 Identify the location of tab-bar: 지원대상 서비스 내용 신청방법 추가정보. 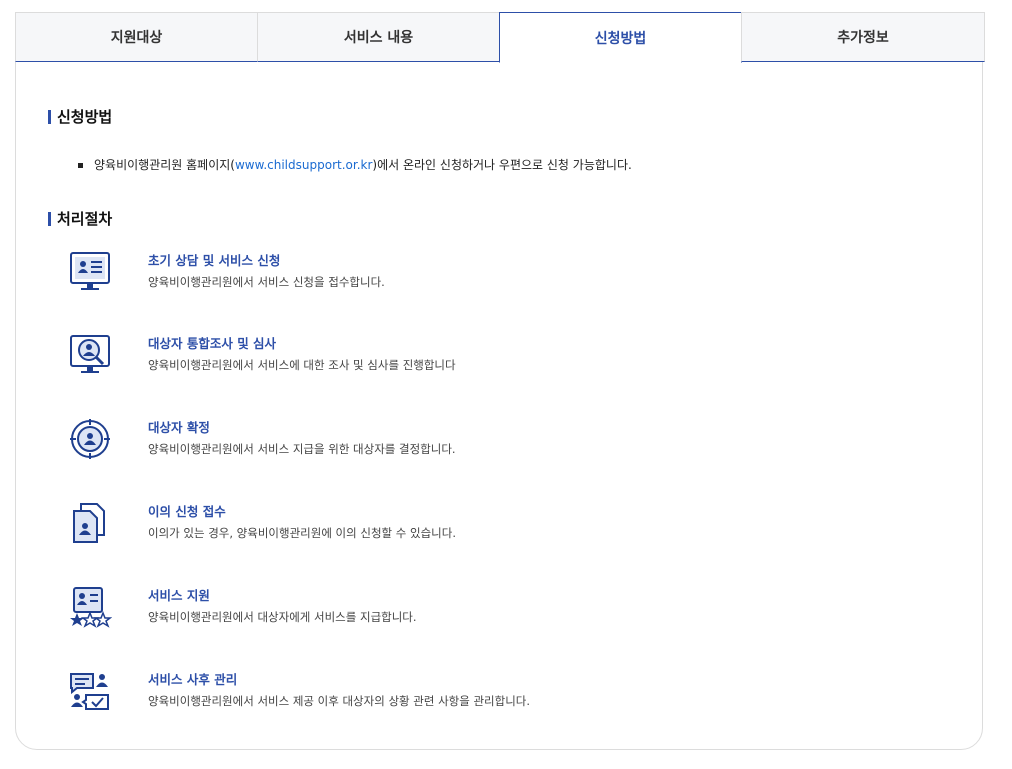
(500, 37).